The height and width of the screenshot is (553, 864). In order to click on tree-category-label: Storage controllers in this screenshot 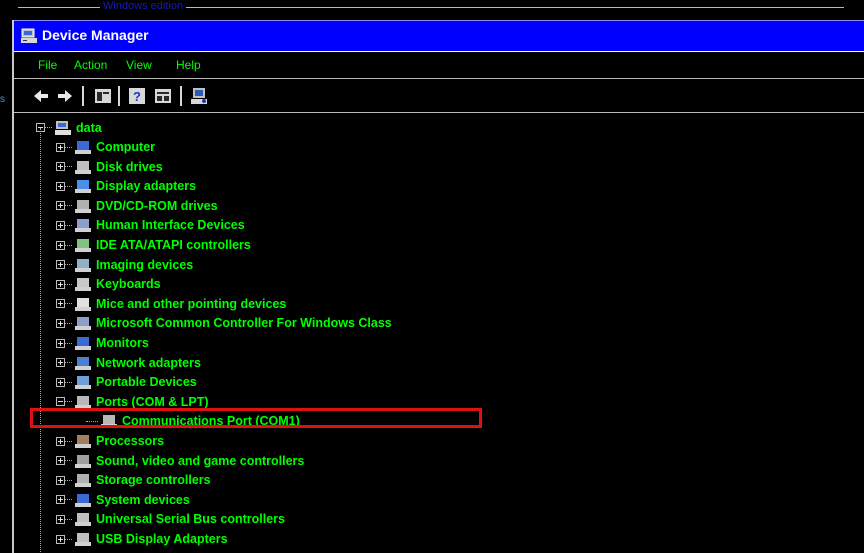, I will do `click(153, 480)`.